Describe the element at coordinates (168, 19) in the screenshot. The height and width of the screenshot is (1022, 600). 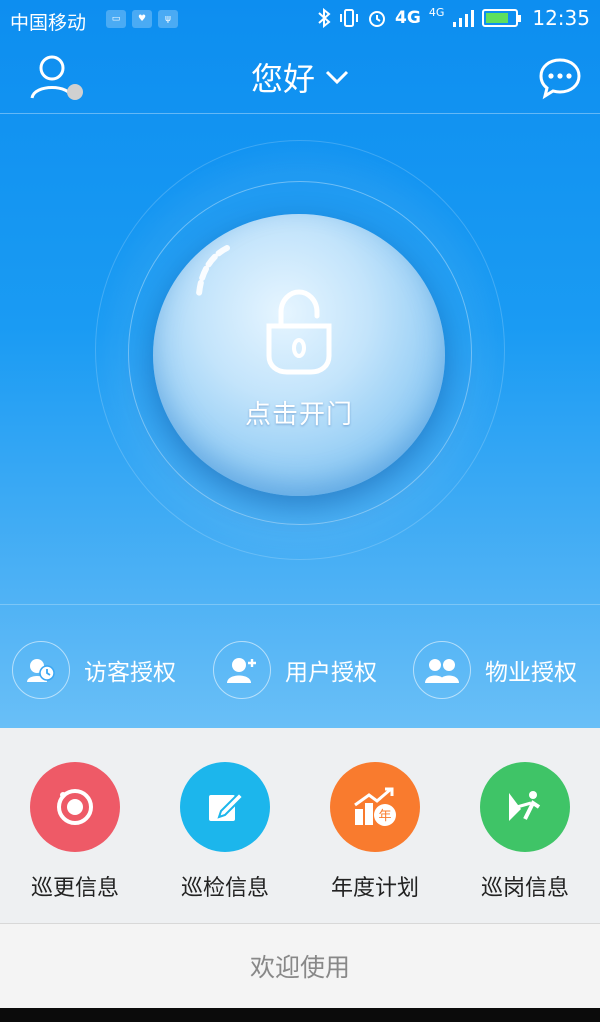
I see `usb-icon: ψ` at that location.